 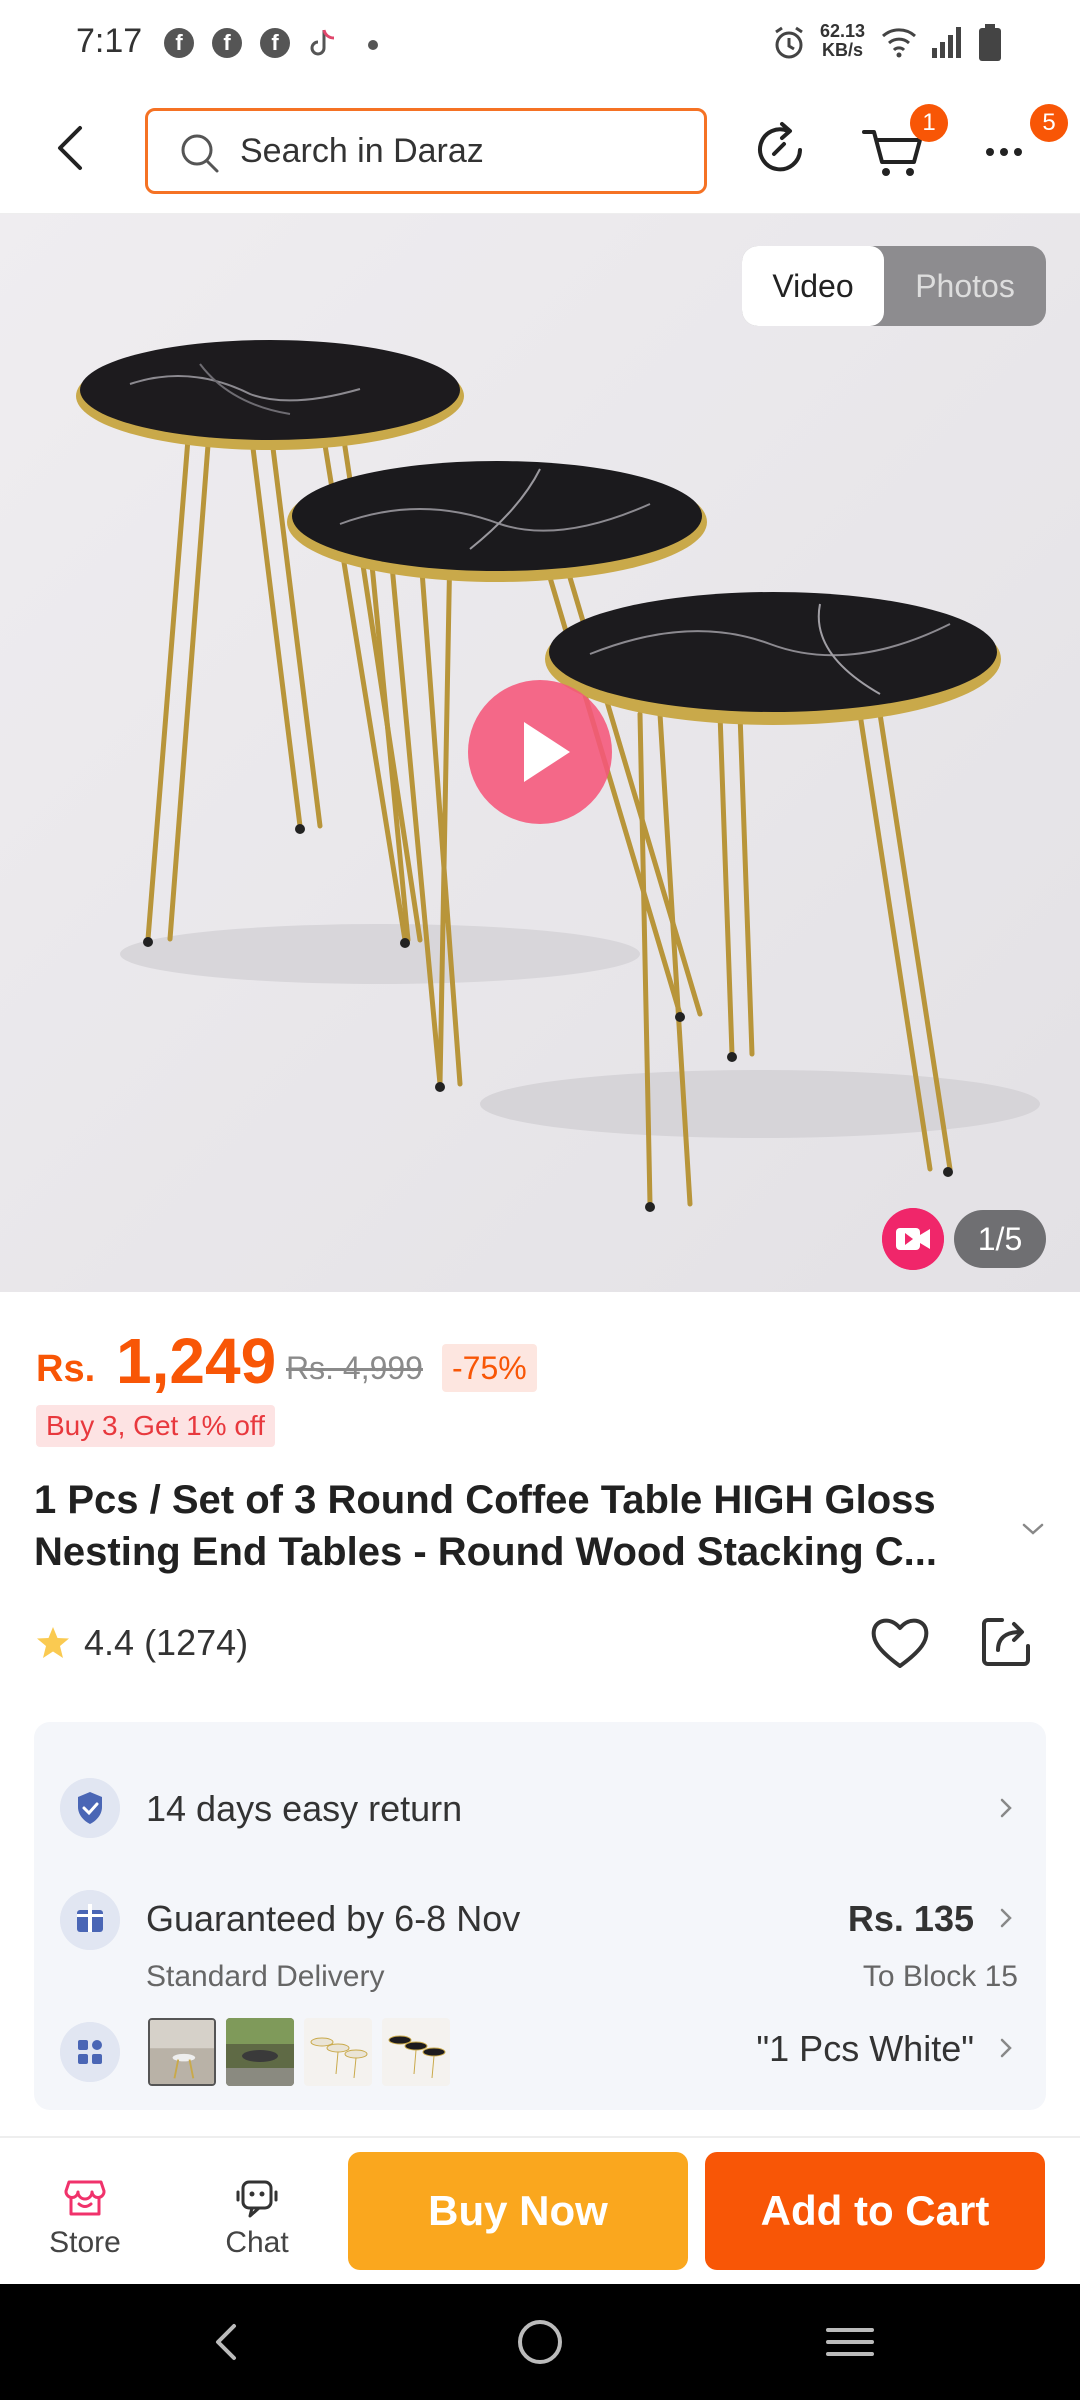 What do you see at coordinates (780, 150) in the screenshot?
I see `history-icon` at bounding box center [780, 150].